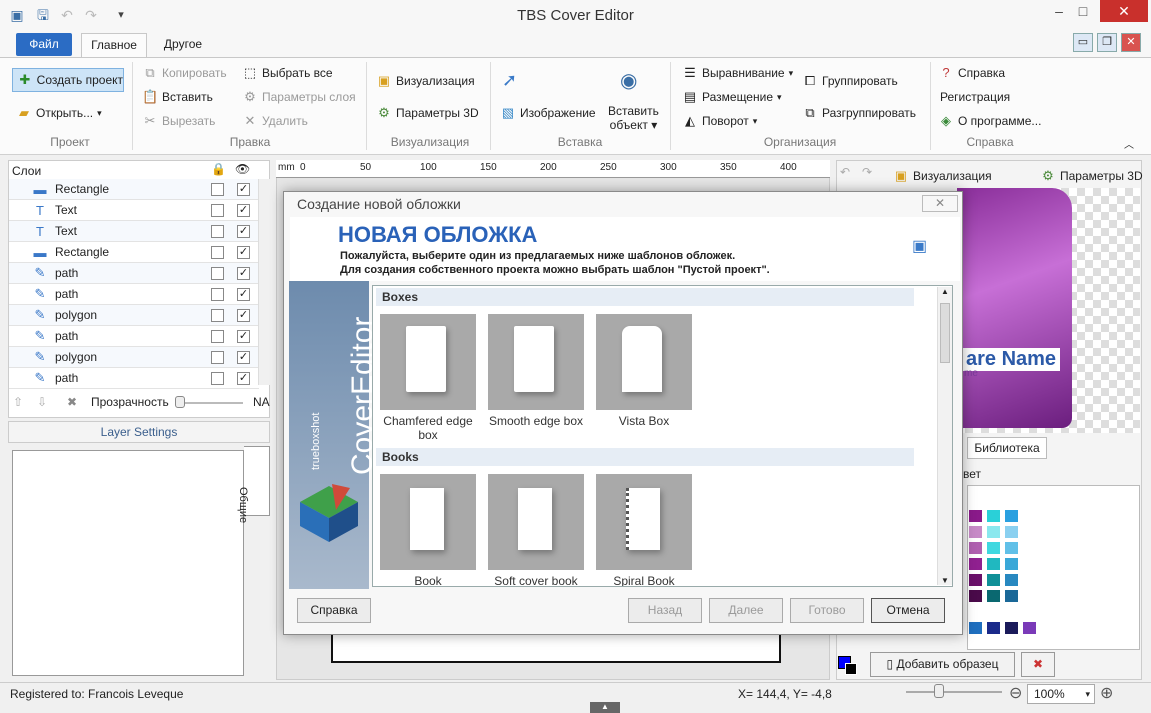  Describe the element at coordinates (97, 694) in the screenshot. I see `registration-status: Registered to: Francois Leveque` at that location.